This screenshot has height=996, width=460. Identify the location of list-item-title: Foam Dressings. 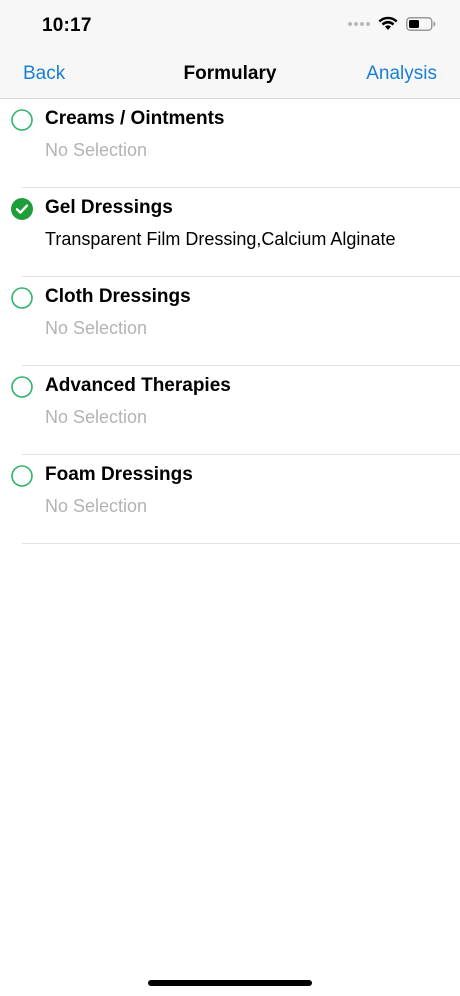
(119, 474).